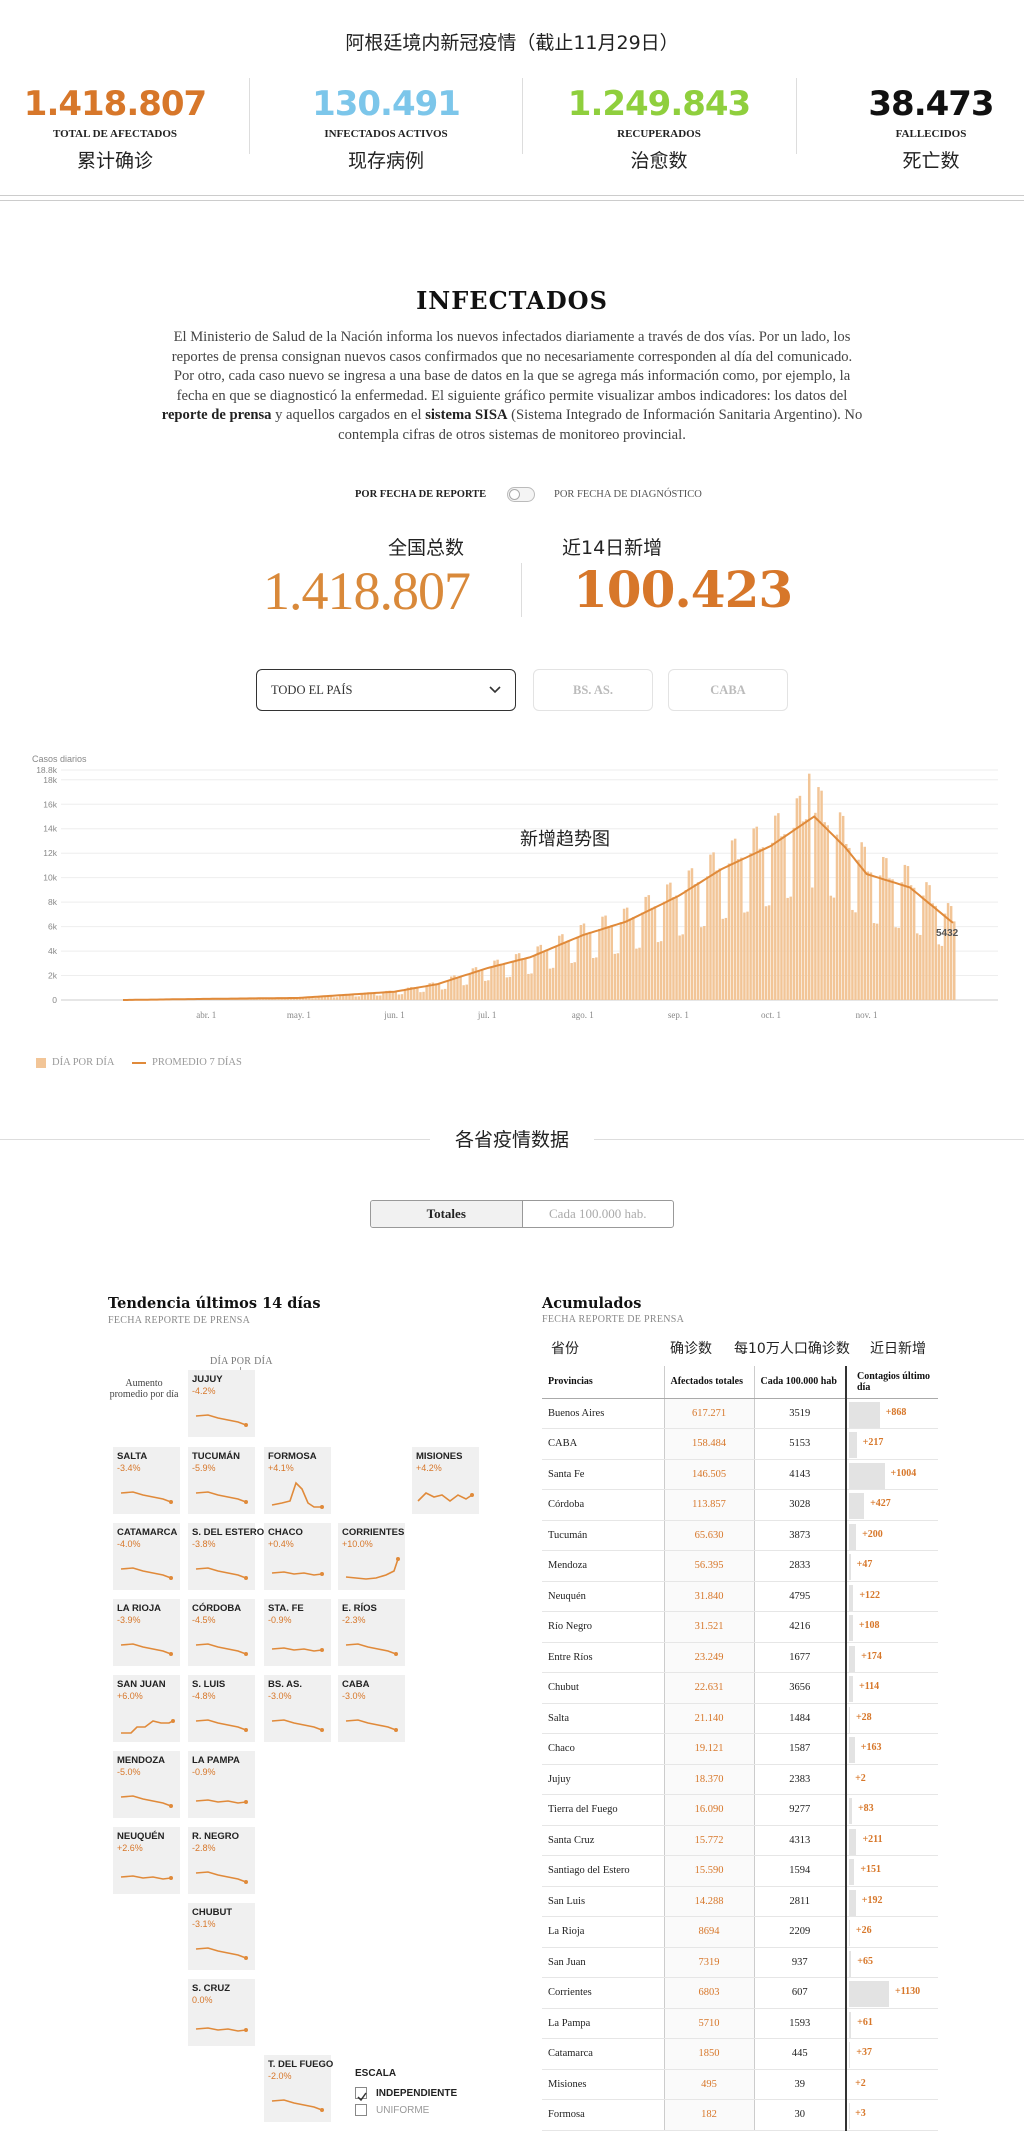 This screenshot has height=2145, width=1024. Describe the element at coordinates (891, 1382) in the screenshot. I see `column-header: Contagios último día` at that location.